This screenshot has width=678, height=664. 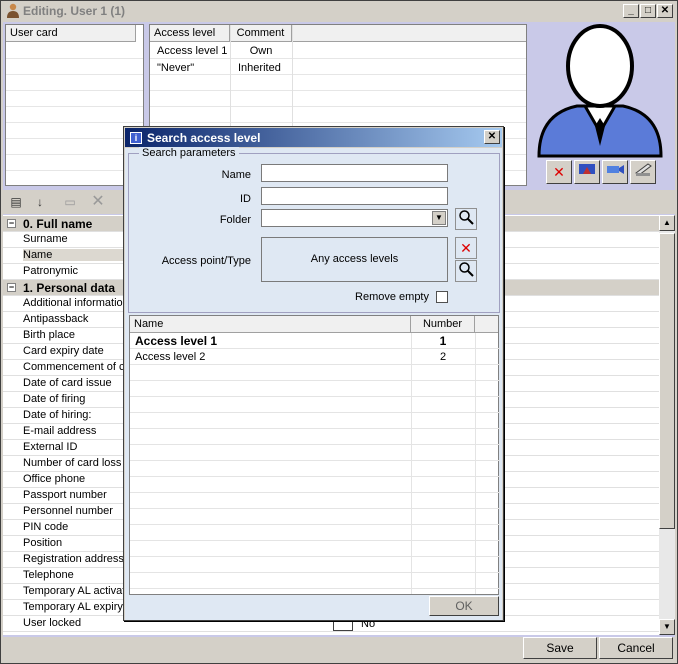 I want to click on clear-access-point-icon: ✕, so click(x=466, y=248).